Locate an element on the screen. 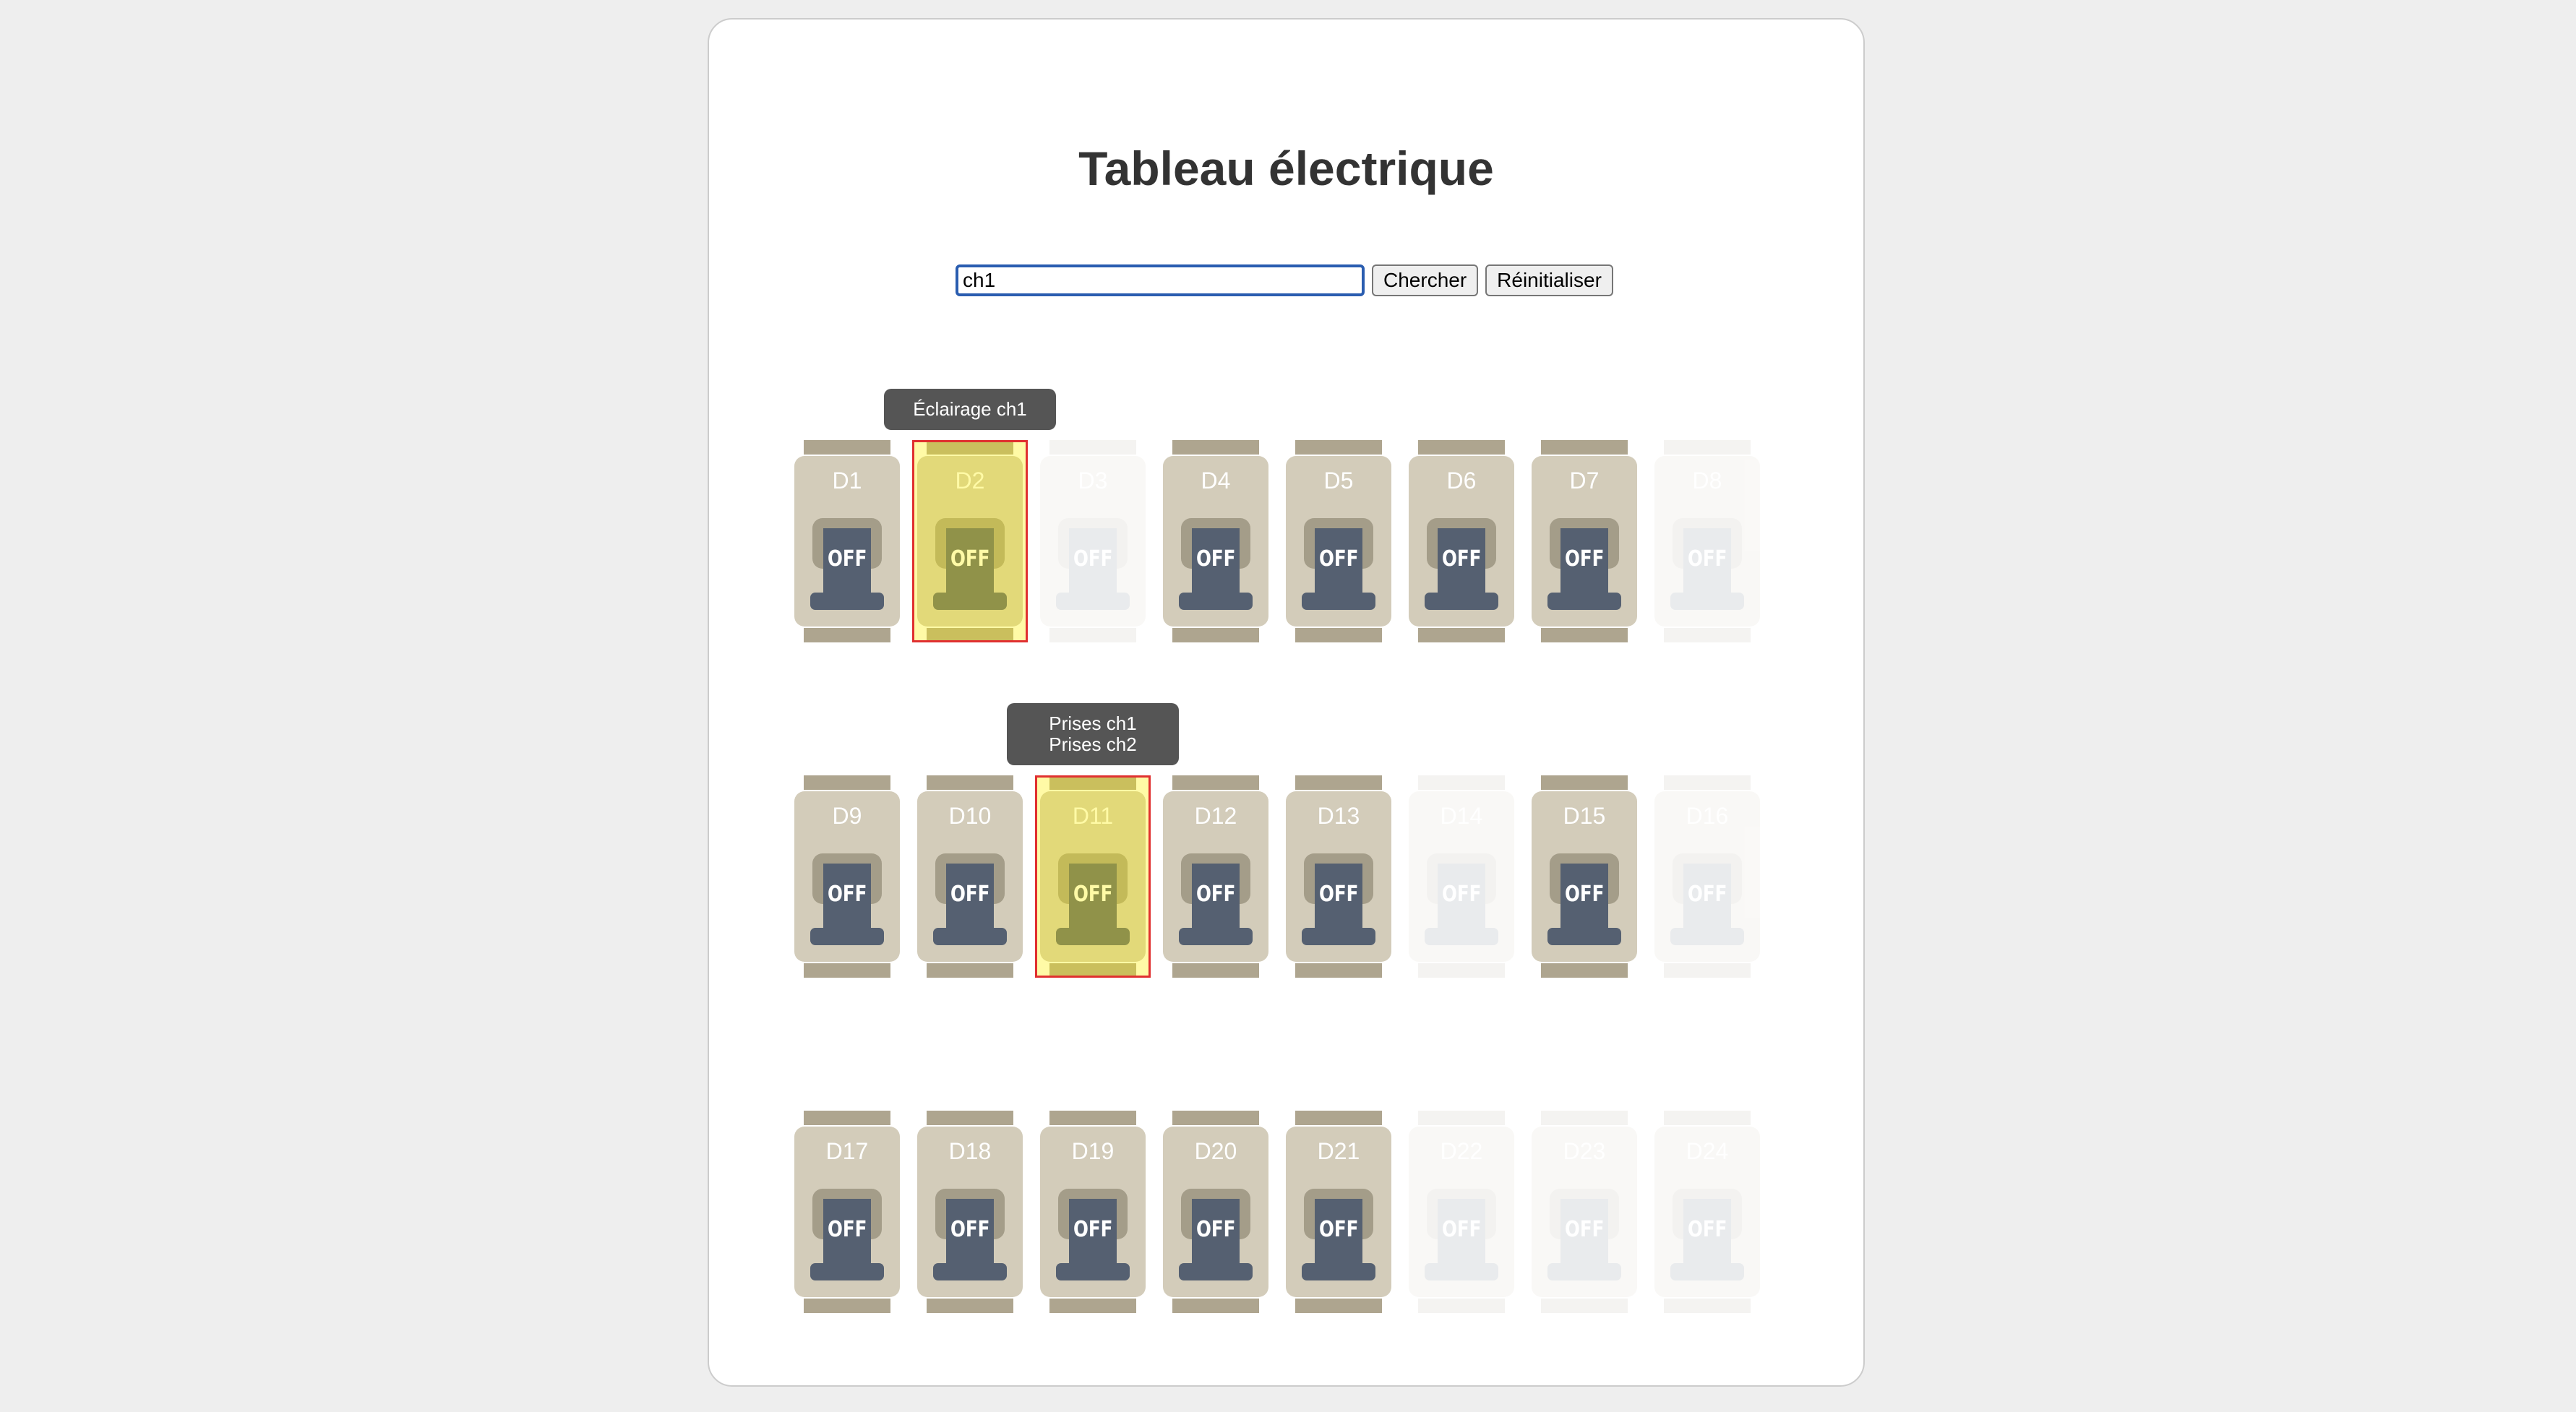  breaker-d4: D4 OFF is located at coordinates (1216, 541).